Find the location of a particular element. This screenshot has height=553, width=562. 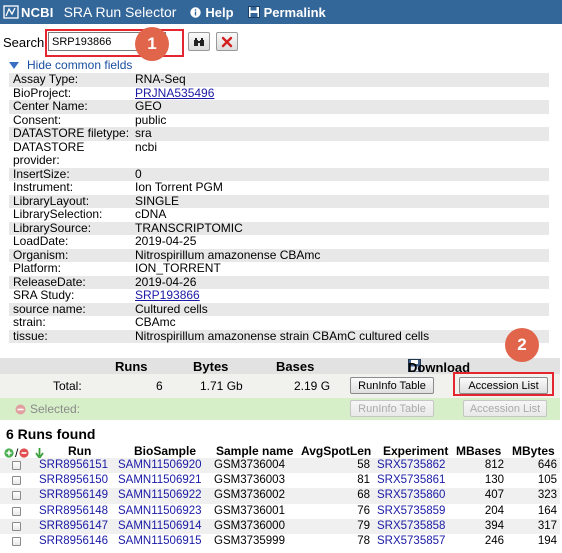

common-field-row: source name: Cultured cells is located at coordinates (279, 309).